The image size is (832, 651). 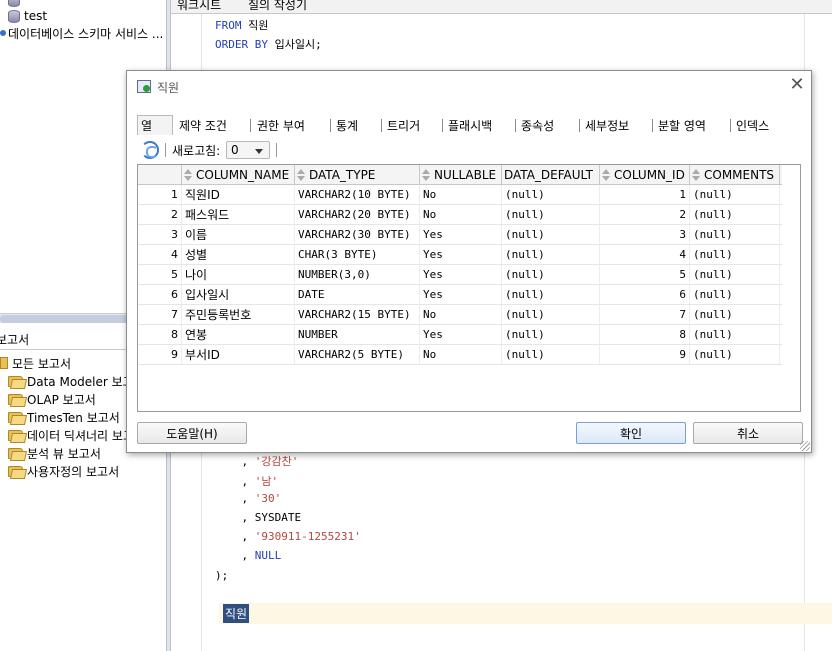 What do you see at coordinates (357, 334) in the screenshot?
I see `data-type-cell: NUMBER` at bounding box center [357, 334].